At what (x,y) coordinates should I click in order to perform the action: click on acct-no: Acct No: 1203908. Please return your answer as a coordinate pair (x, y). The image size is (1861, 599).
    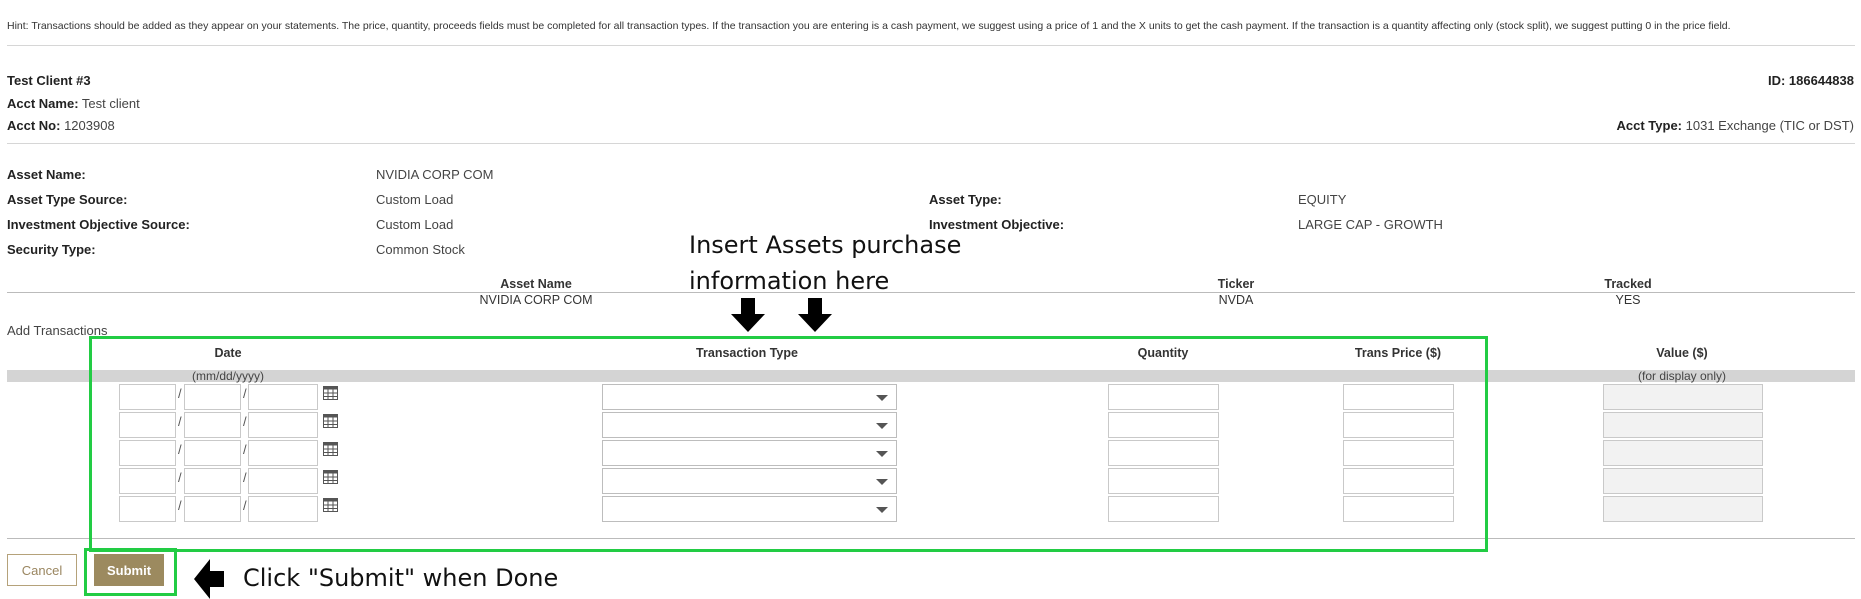
    Looking at the image, I should click on (61, 125).